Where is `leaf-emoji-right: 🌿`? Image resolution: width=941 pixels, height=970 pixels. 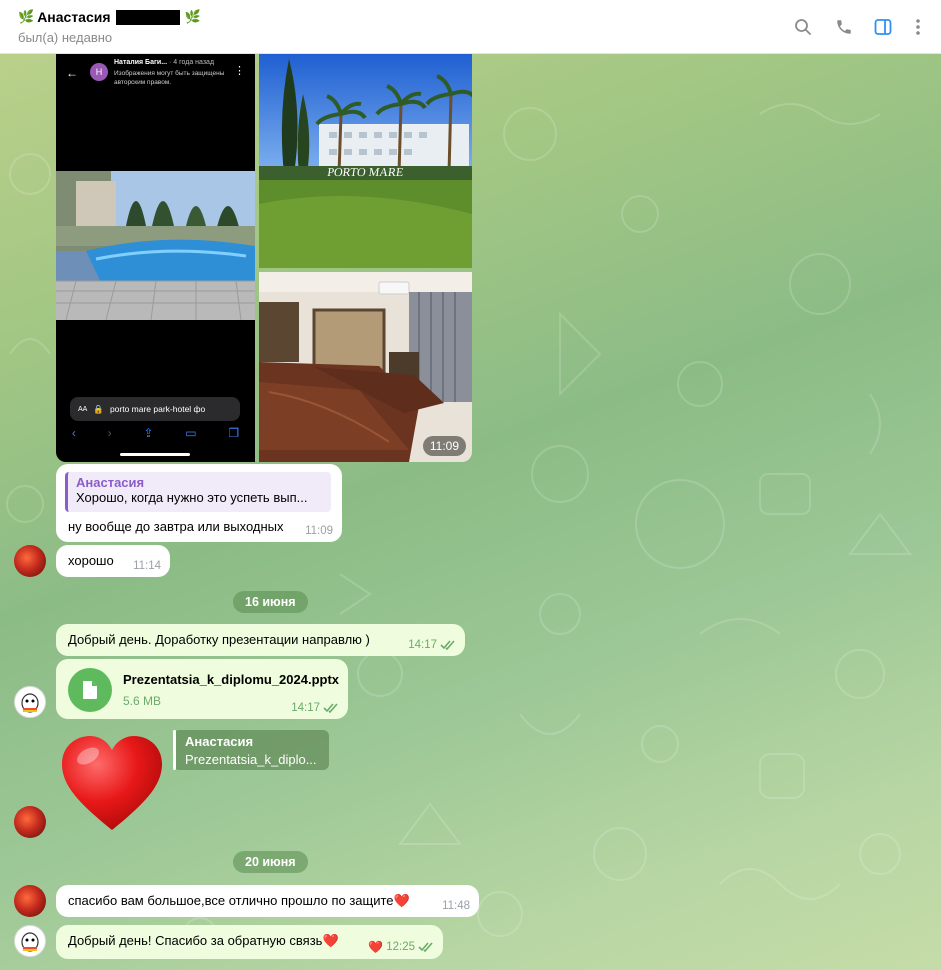 leaf-emoji-right: 🌿 is located at coordinates (192, 16).